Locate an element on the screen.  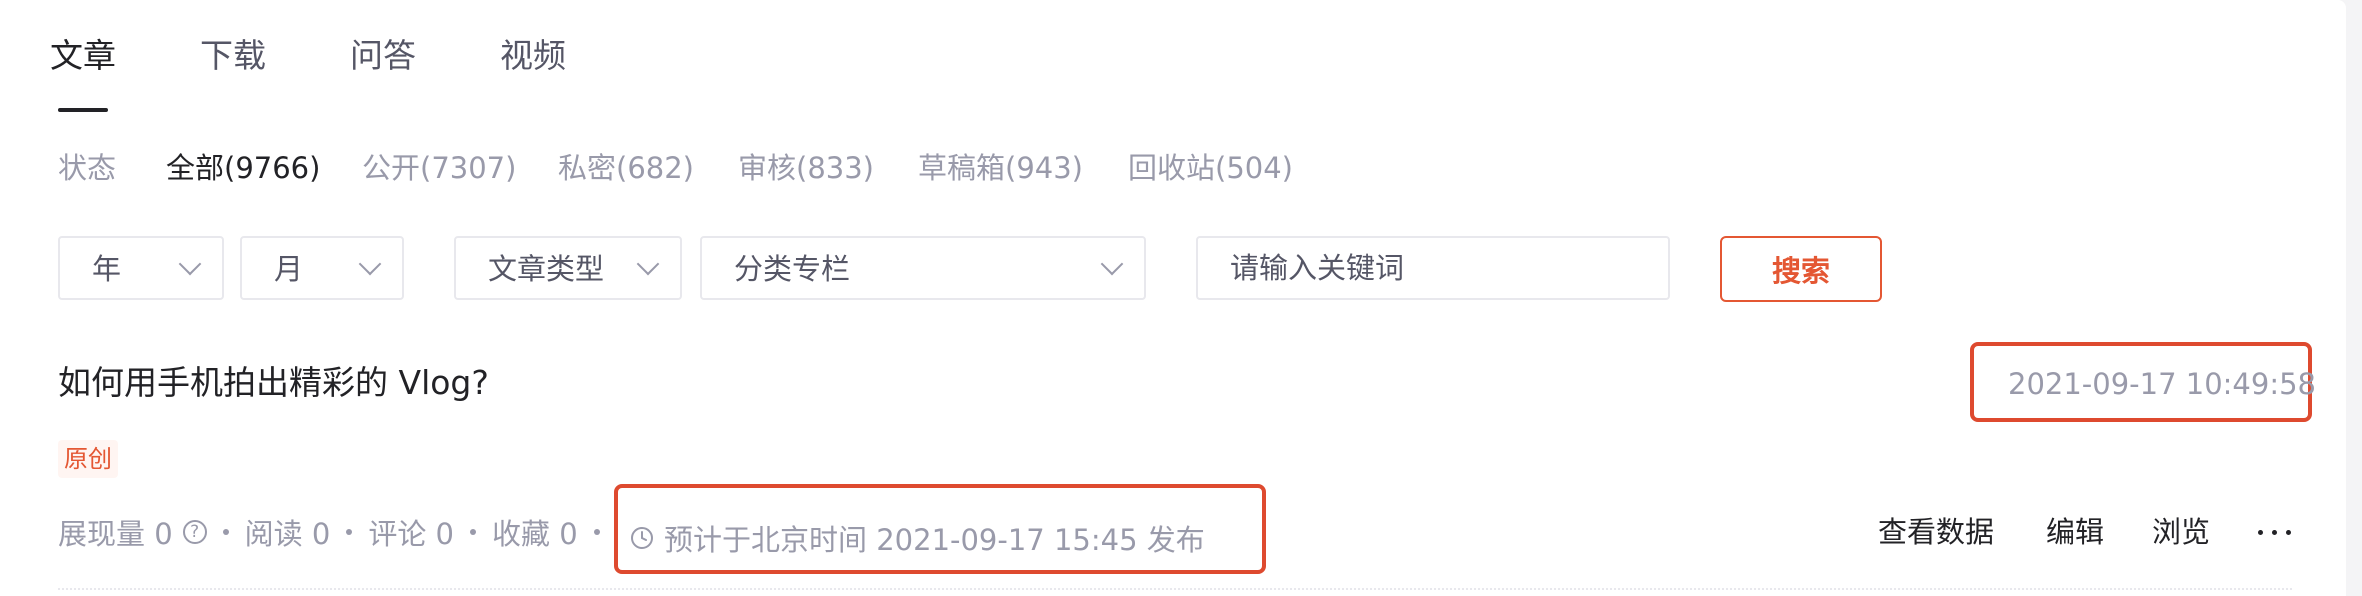
tab-downloads: 下载 is located at coordinates (233, 56).